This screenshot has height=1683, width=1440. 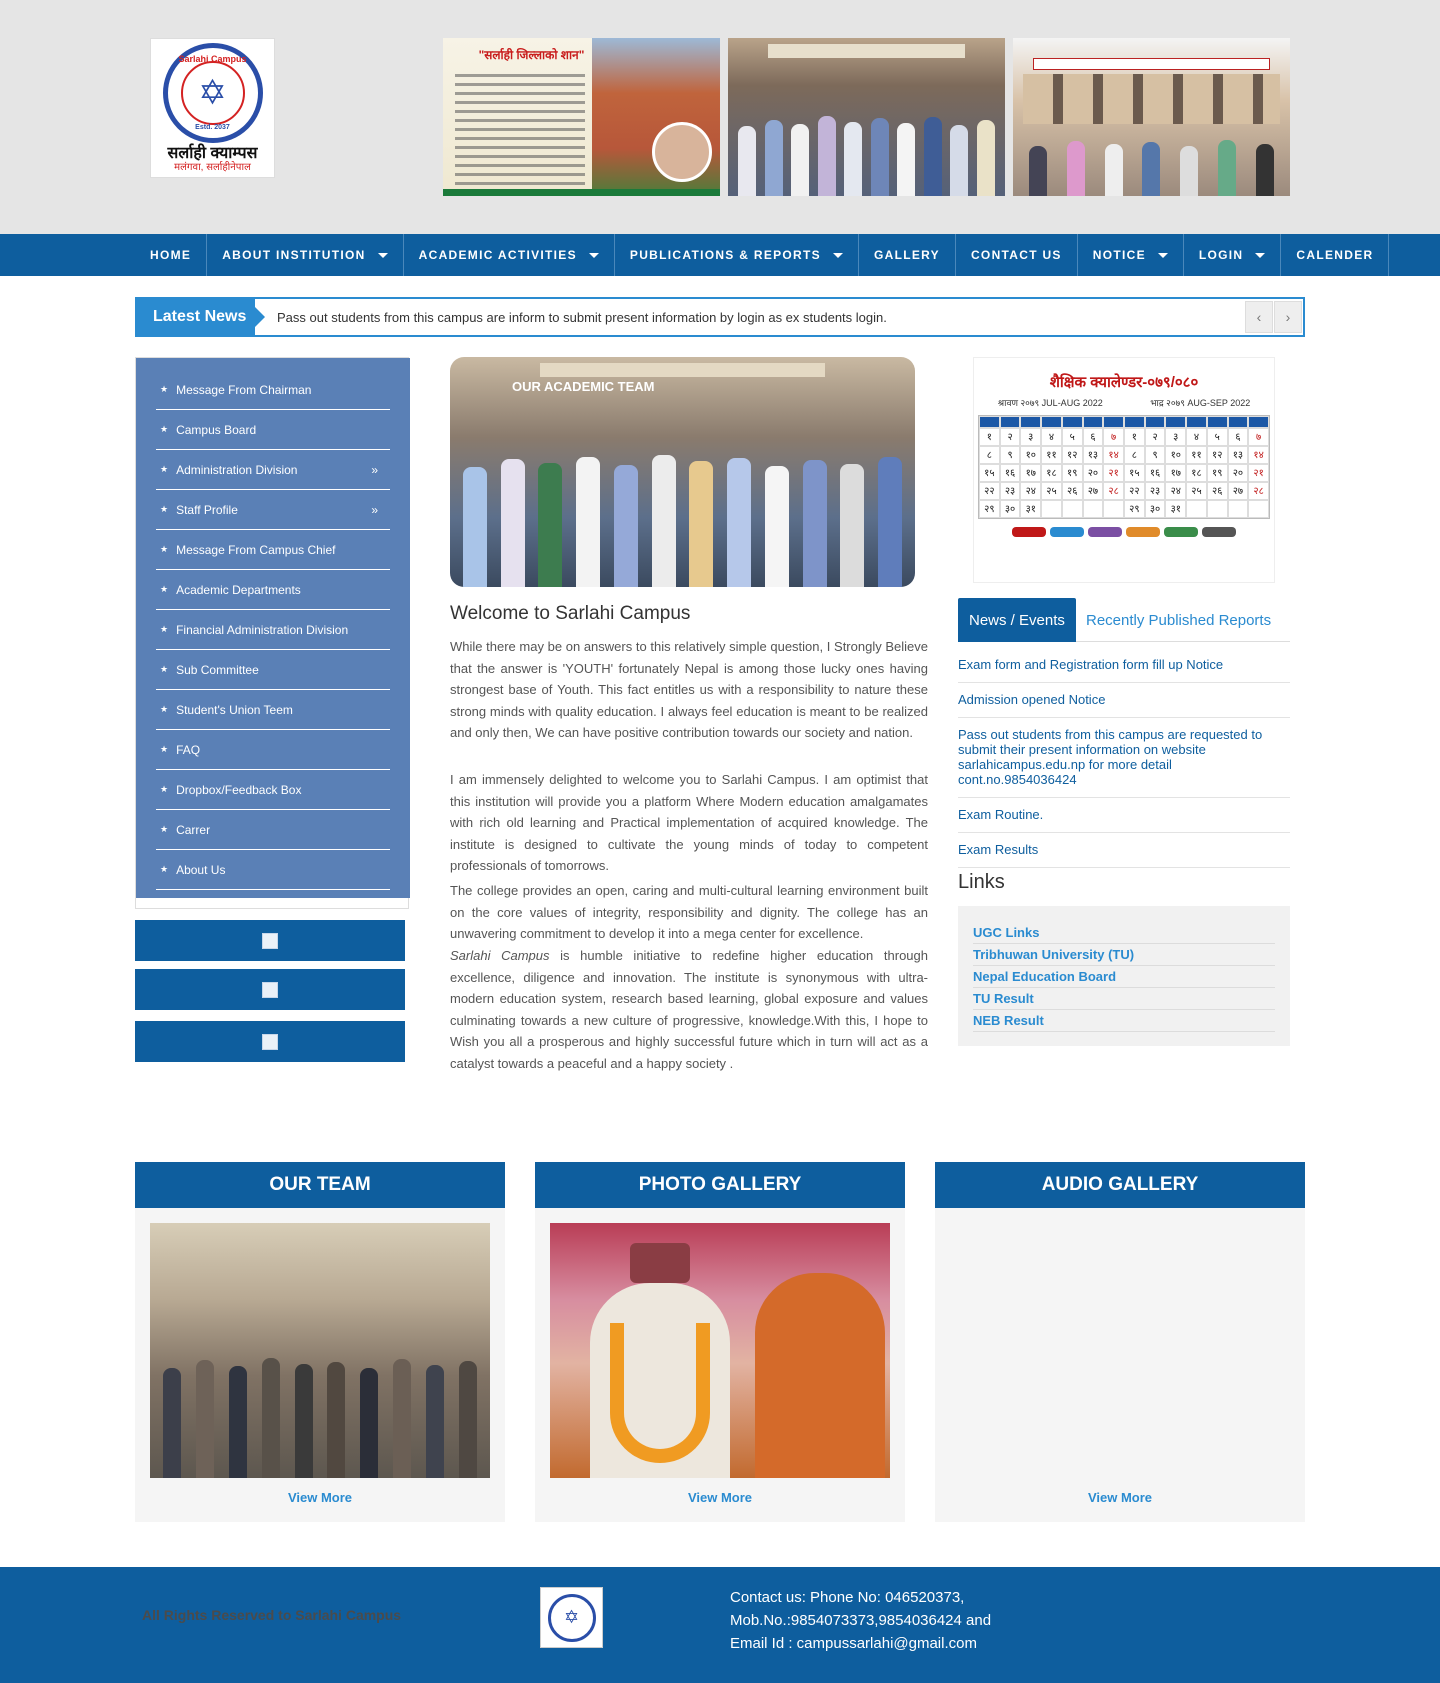 What do you see at coordinates (1258, 473) in the screenshot?
I see `calendar-day-cell: २१` at bounding box center [1258, 473].